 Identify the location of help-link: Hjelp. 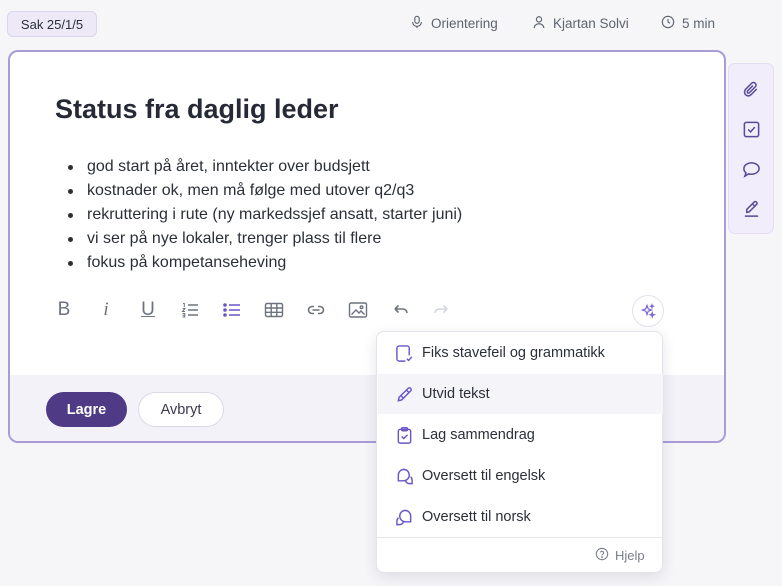
(620, 555).